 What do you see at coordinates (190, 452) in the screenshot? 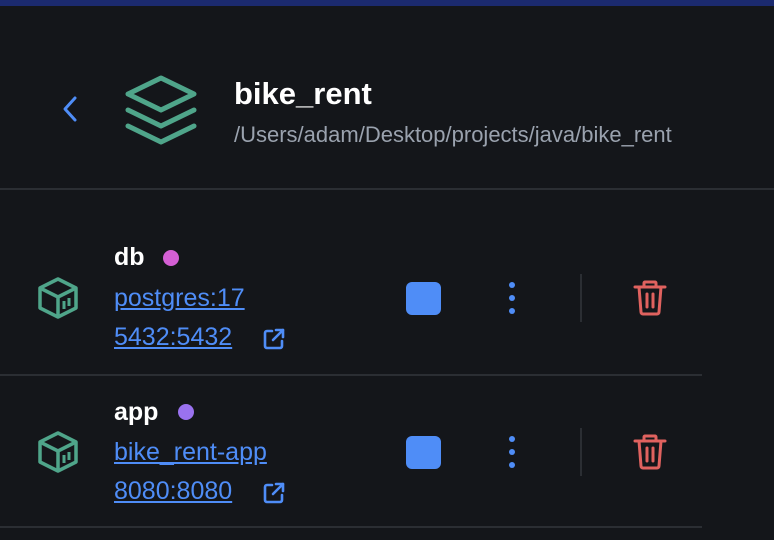
I see `service-image-link: bike_rent-app` at bounding box center [190, 452].